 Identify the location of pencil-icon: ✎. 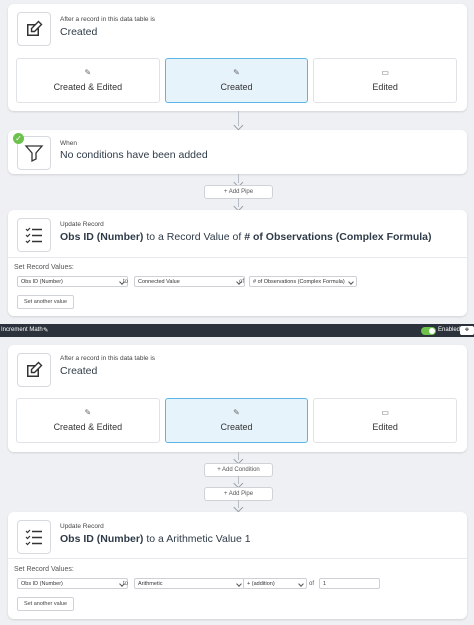
(45, 330).